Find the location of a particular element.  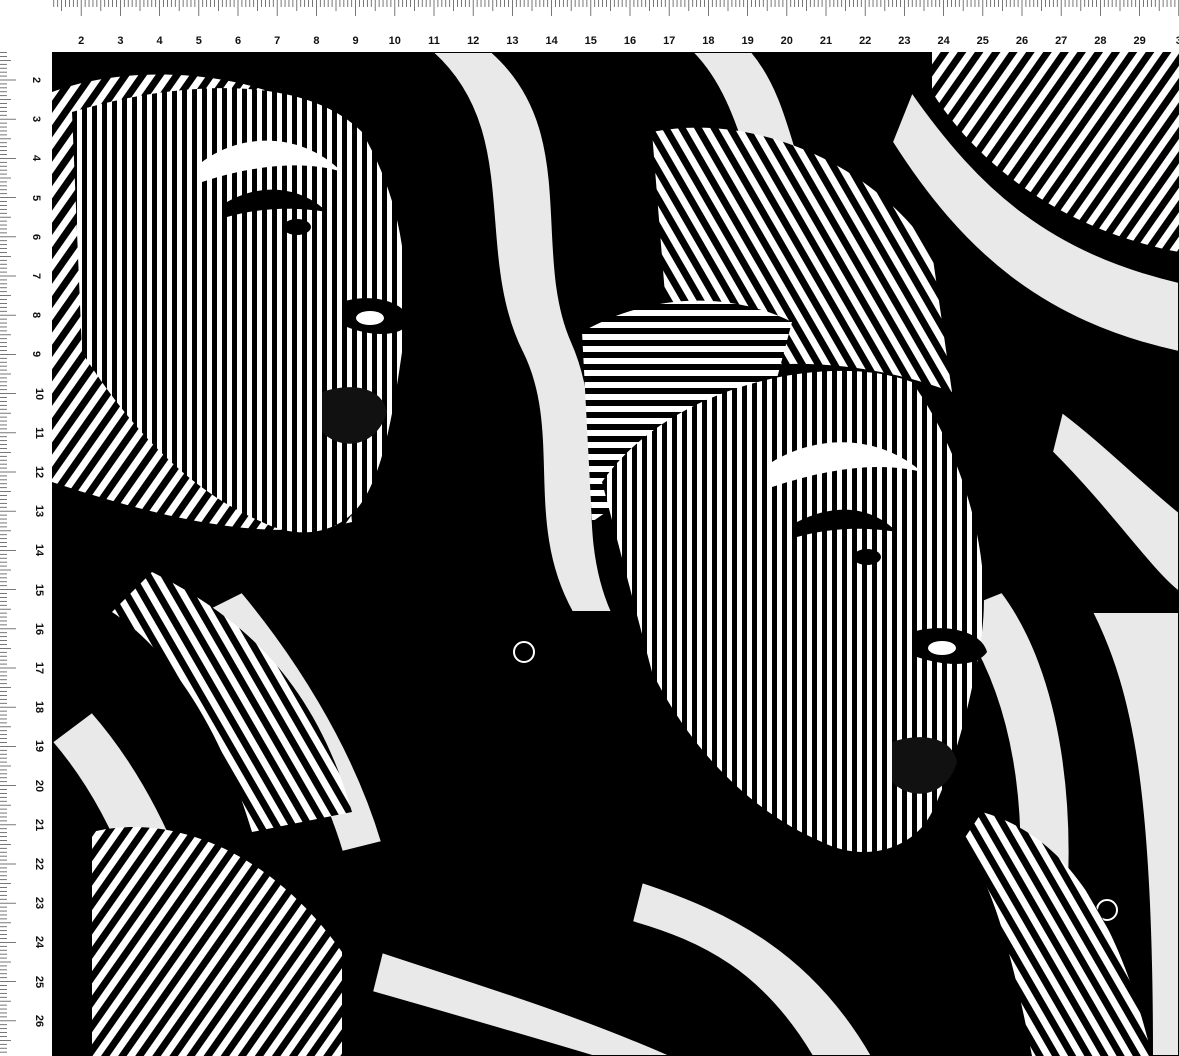

top-ruler-label: 25 is located at coordinates (982, 41).